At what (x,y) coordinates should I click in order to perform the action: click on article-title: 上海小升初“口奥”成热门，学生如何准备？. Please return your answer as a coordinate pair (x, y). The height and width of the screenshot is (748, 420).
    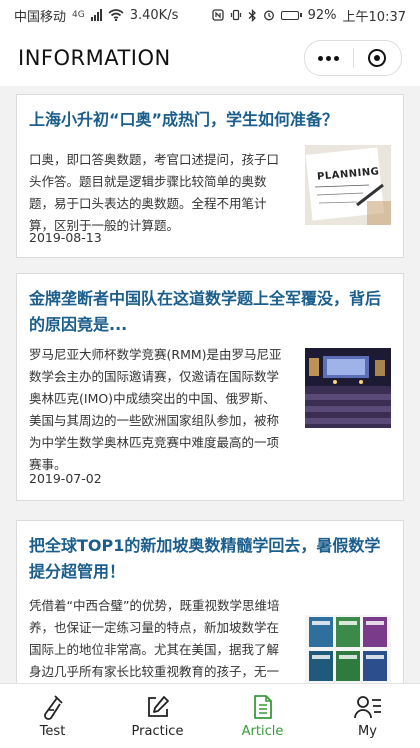
    Looking at the image, I should click on (210, 120).